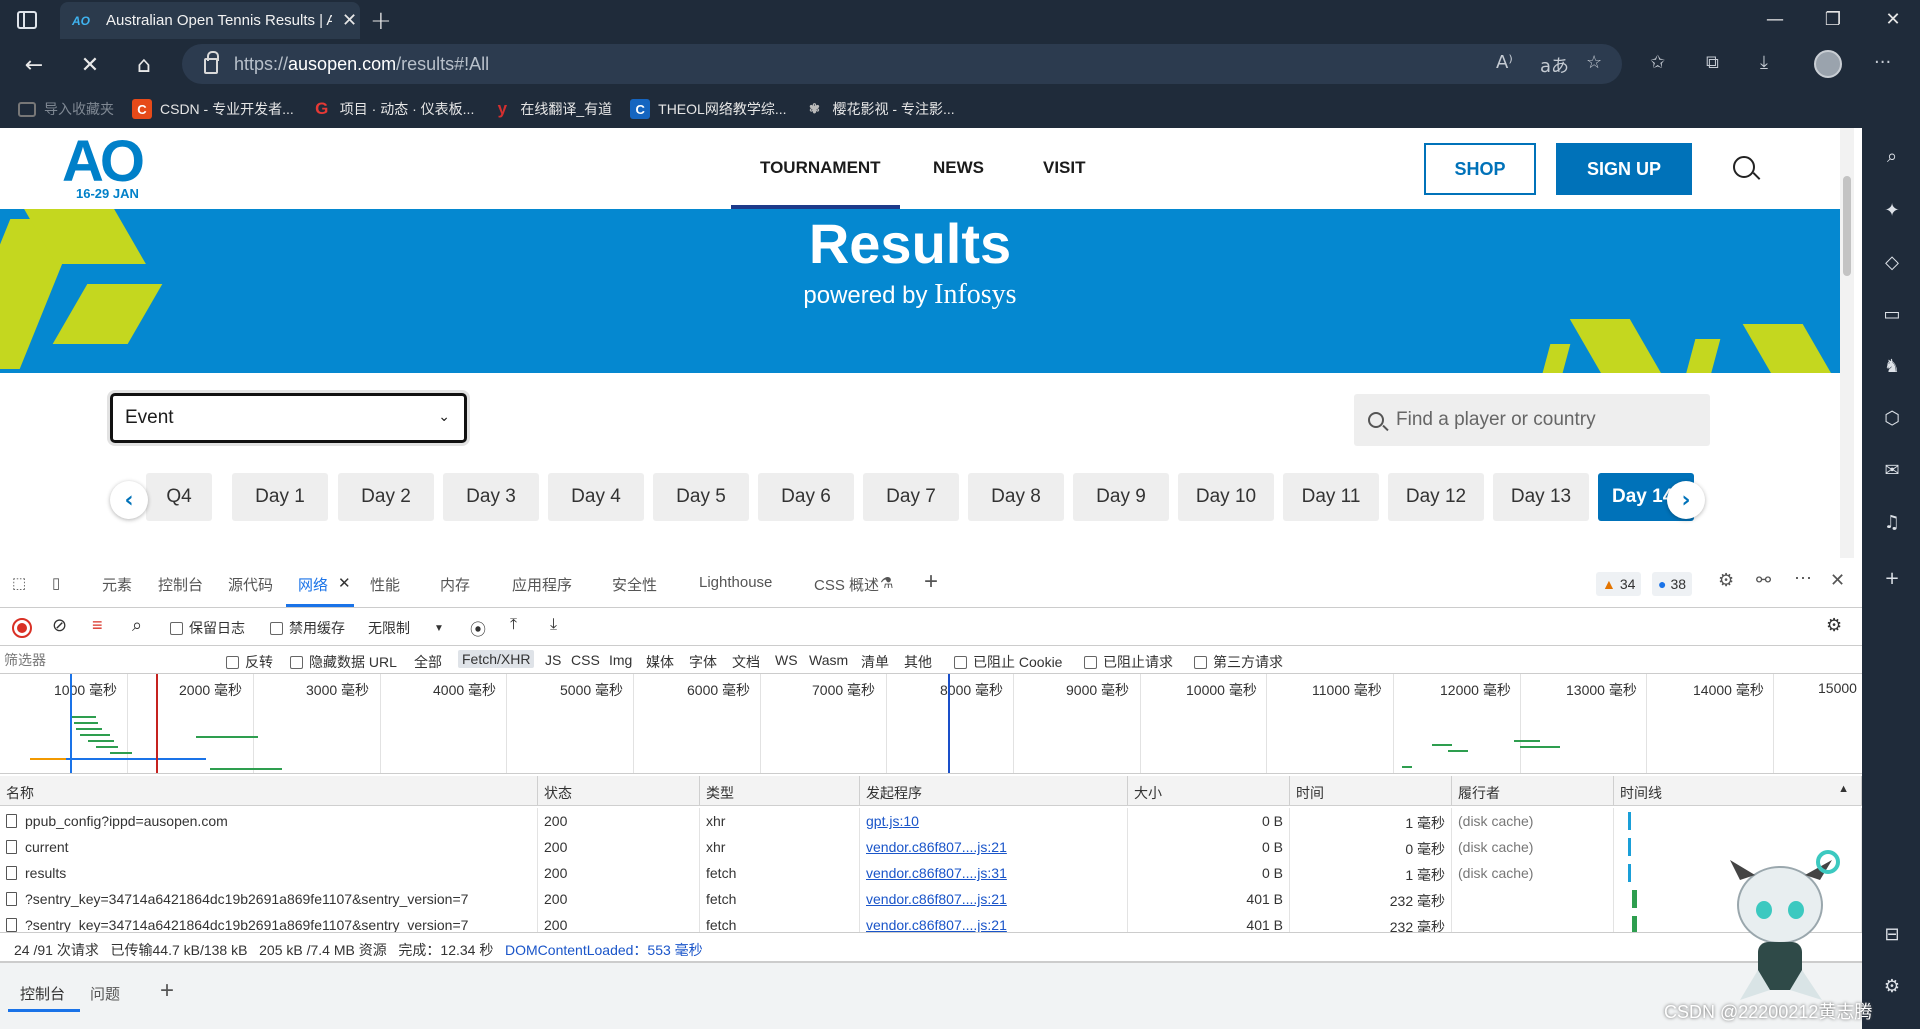 Image resolution: width=1920 pixels, height=1029 pixels. Describe the element at coordinates (90, 65) in the screenshot. I see `stop-loading-icon: ✕` at that location.